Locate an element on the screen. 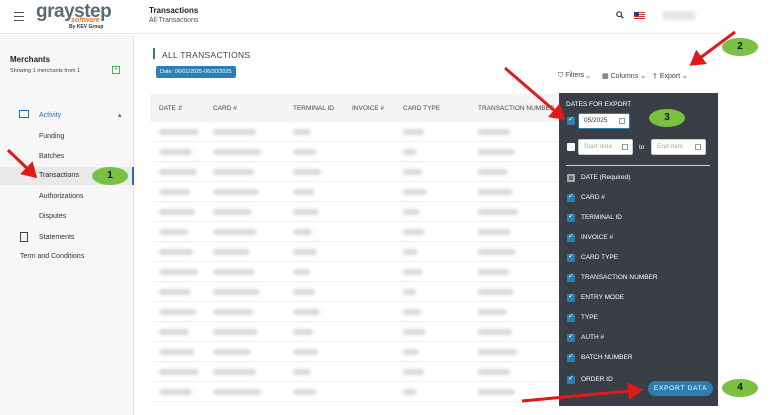  column-header-card-type: CARD TYPE is located at coordinates (421, 108).